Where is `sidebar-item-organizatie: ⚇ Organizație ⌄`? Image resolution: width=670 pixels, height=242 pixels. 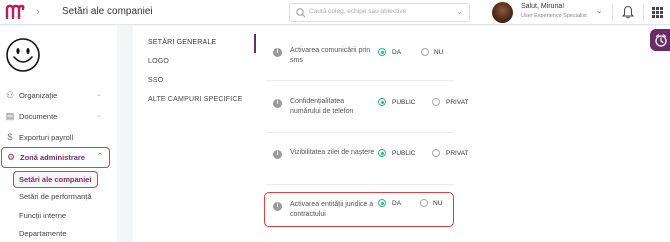 sidebar-item-organizatie: ⚇ Organizație ⌄ is located at coordinates (58, 96).